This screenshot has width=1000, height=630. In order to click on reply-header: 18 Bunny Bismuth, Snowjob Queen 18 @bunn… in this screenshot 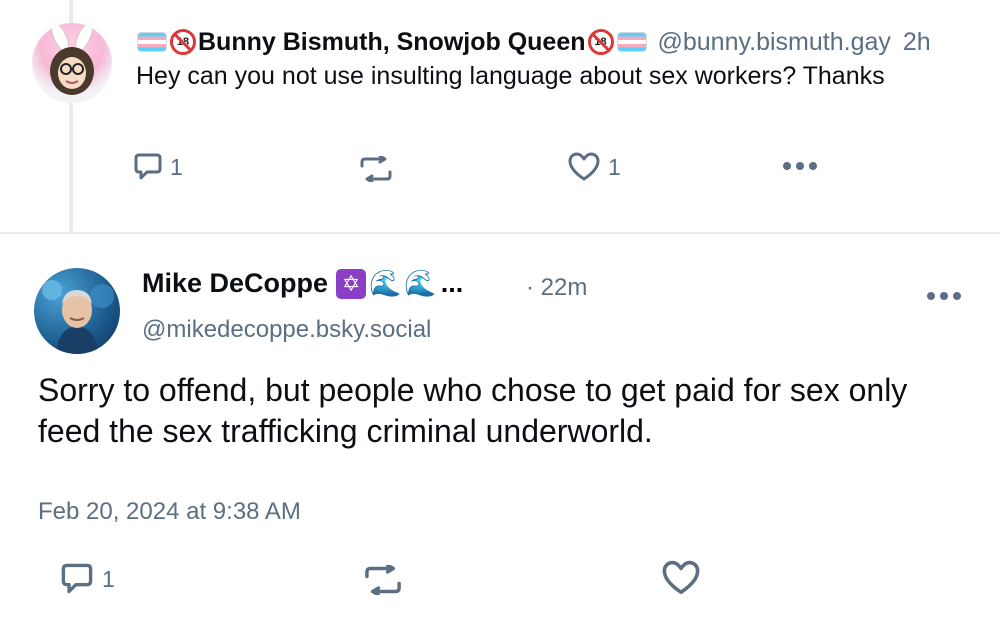, I will do `click(558, 42)`.